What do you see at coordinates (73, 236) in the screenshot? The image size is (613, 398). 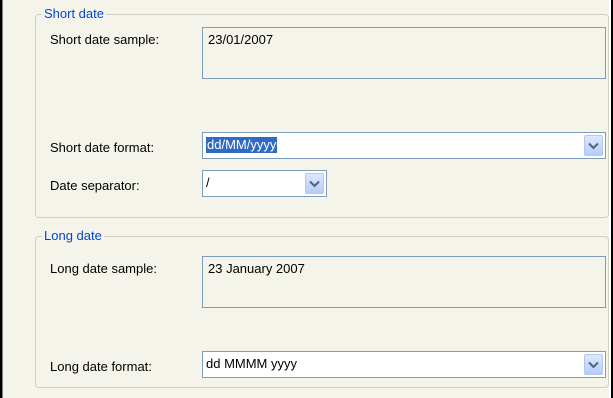 I see `long-date-group-title: Long date` at bounding box center [73, 236].